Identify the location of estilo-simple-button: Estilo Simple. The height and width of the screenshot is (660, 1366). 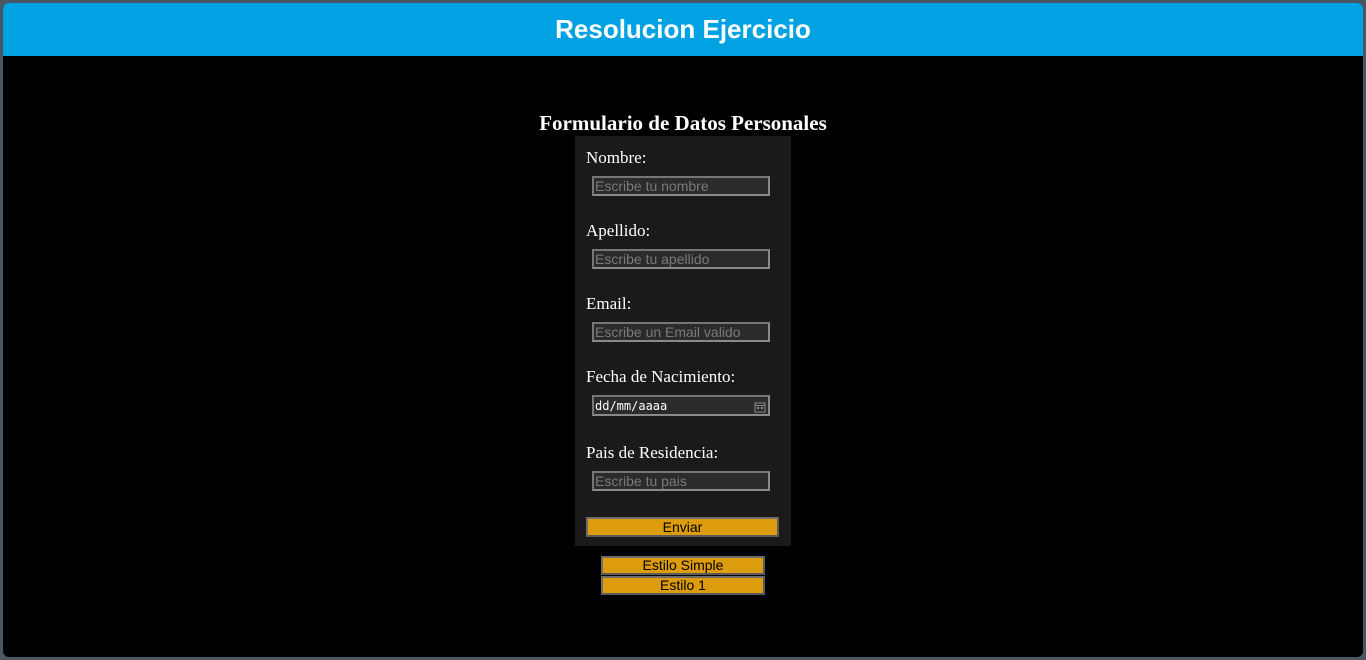
(683, 565).